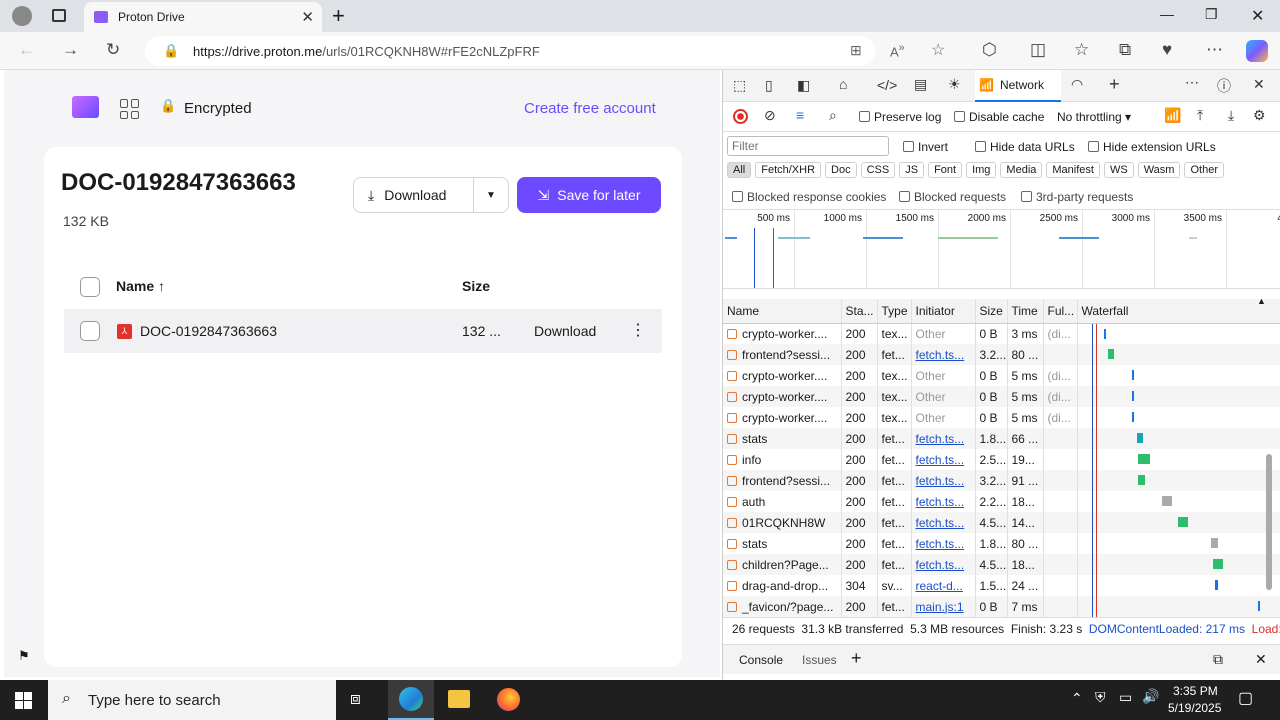 The width and height of the screenshot is (1280, 720). I want to click on edge-app-icon, so click(411, 700).